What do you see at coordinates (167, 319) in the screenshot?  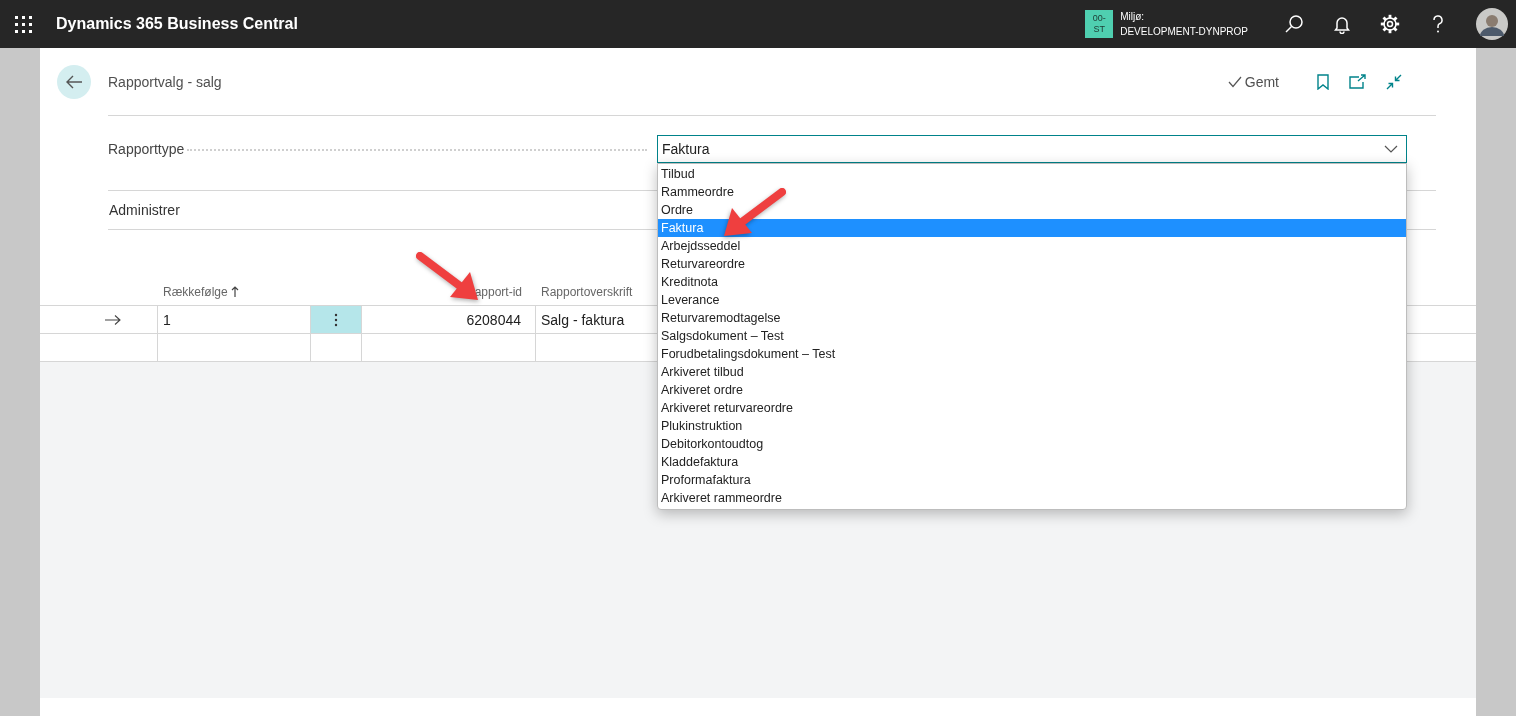 I see `table-cell: 1` at bounding box center [167, 319].